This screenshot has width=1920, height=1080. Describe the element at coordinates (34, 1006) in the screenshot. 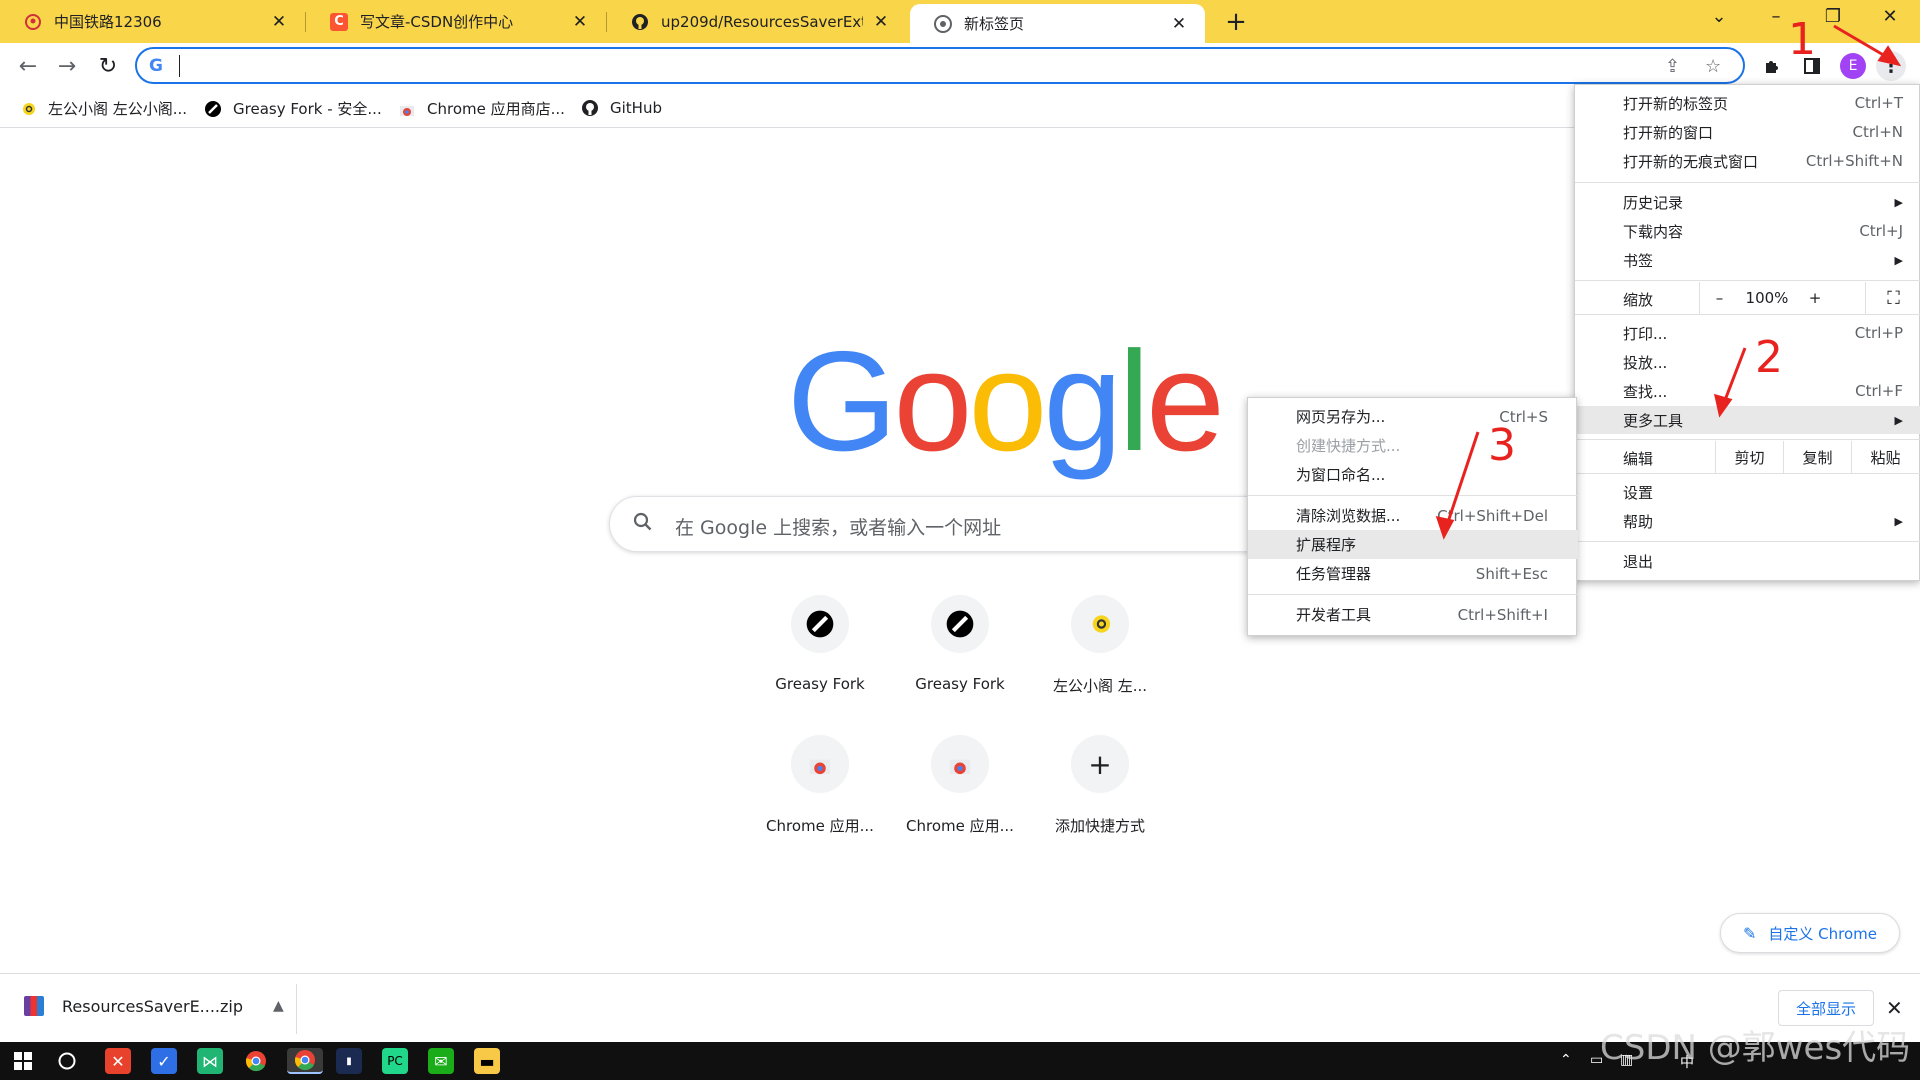

I see `zip-file-icon` at that location.